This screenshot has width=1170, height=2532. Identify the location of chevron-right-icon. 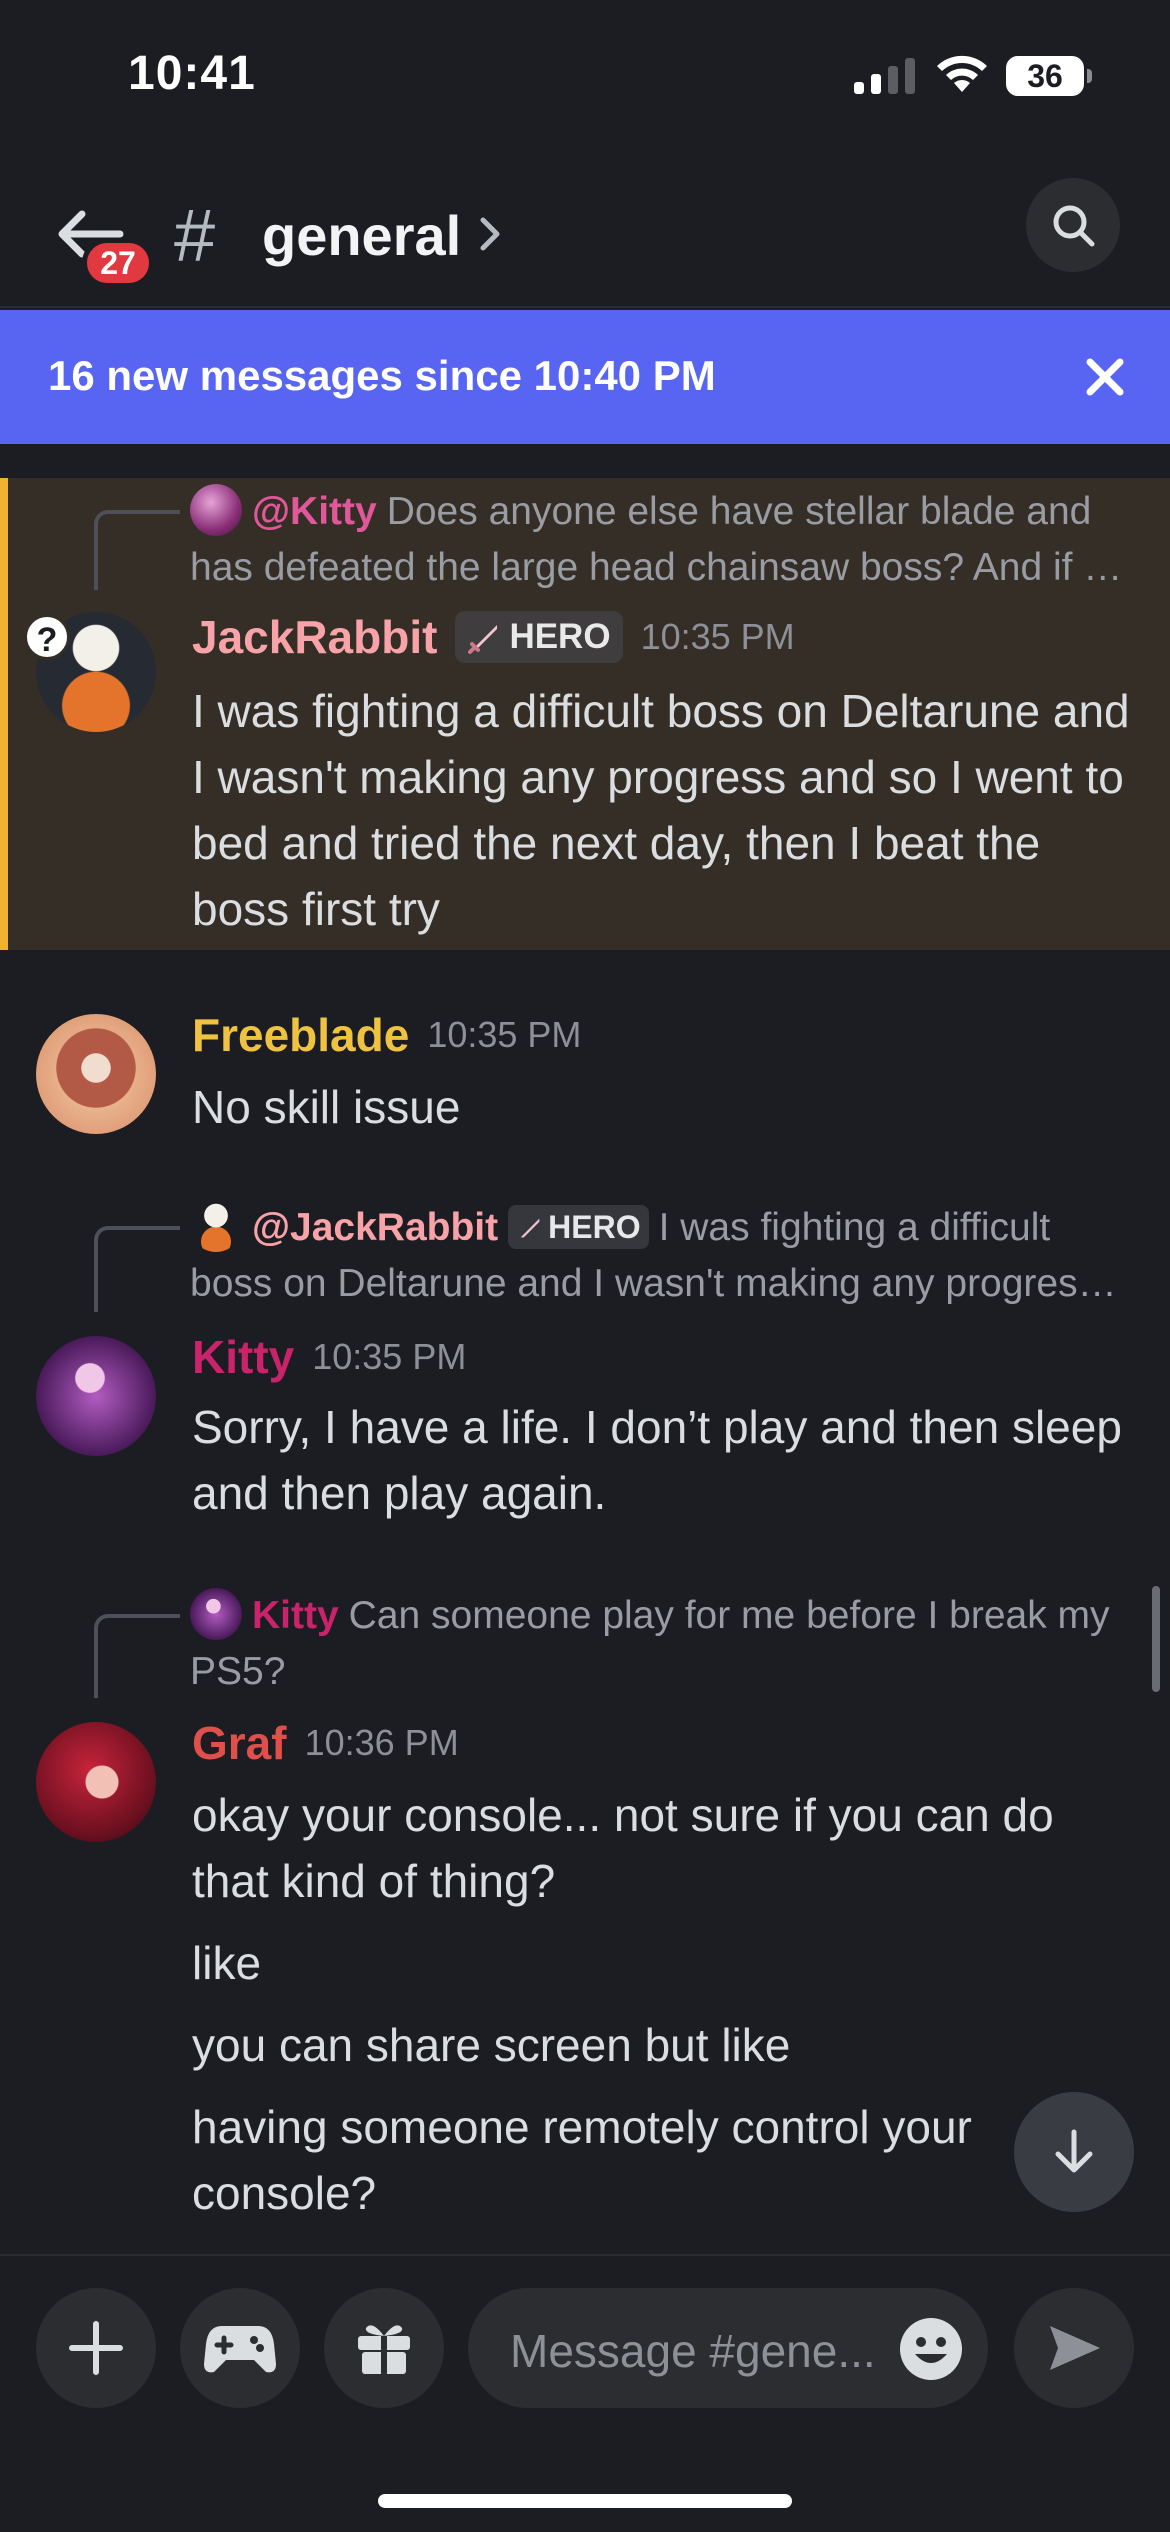
(490, 234).